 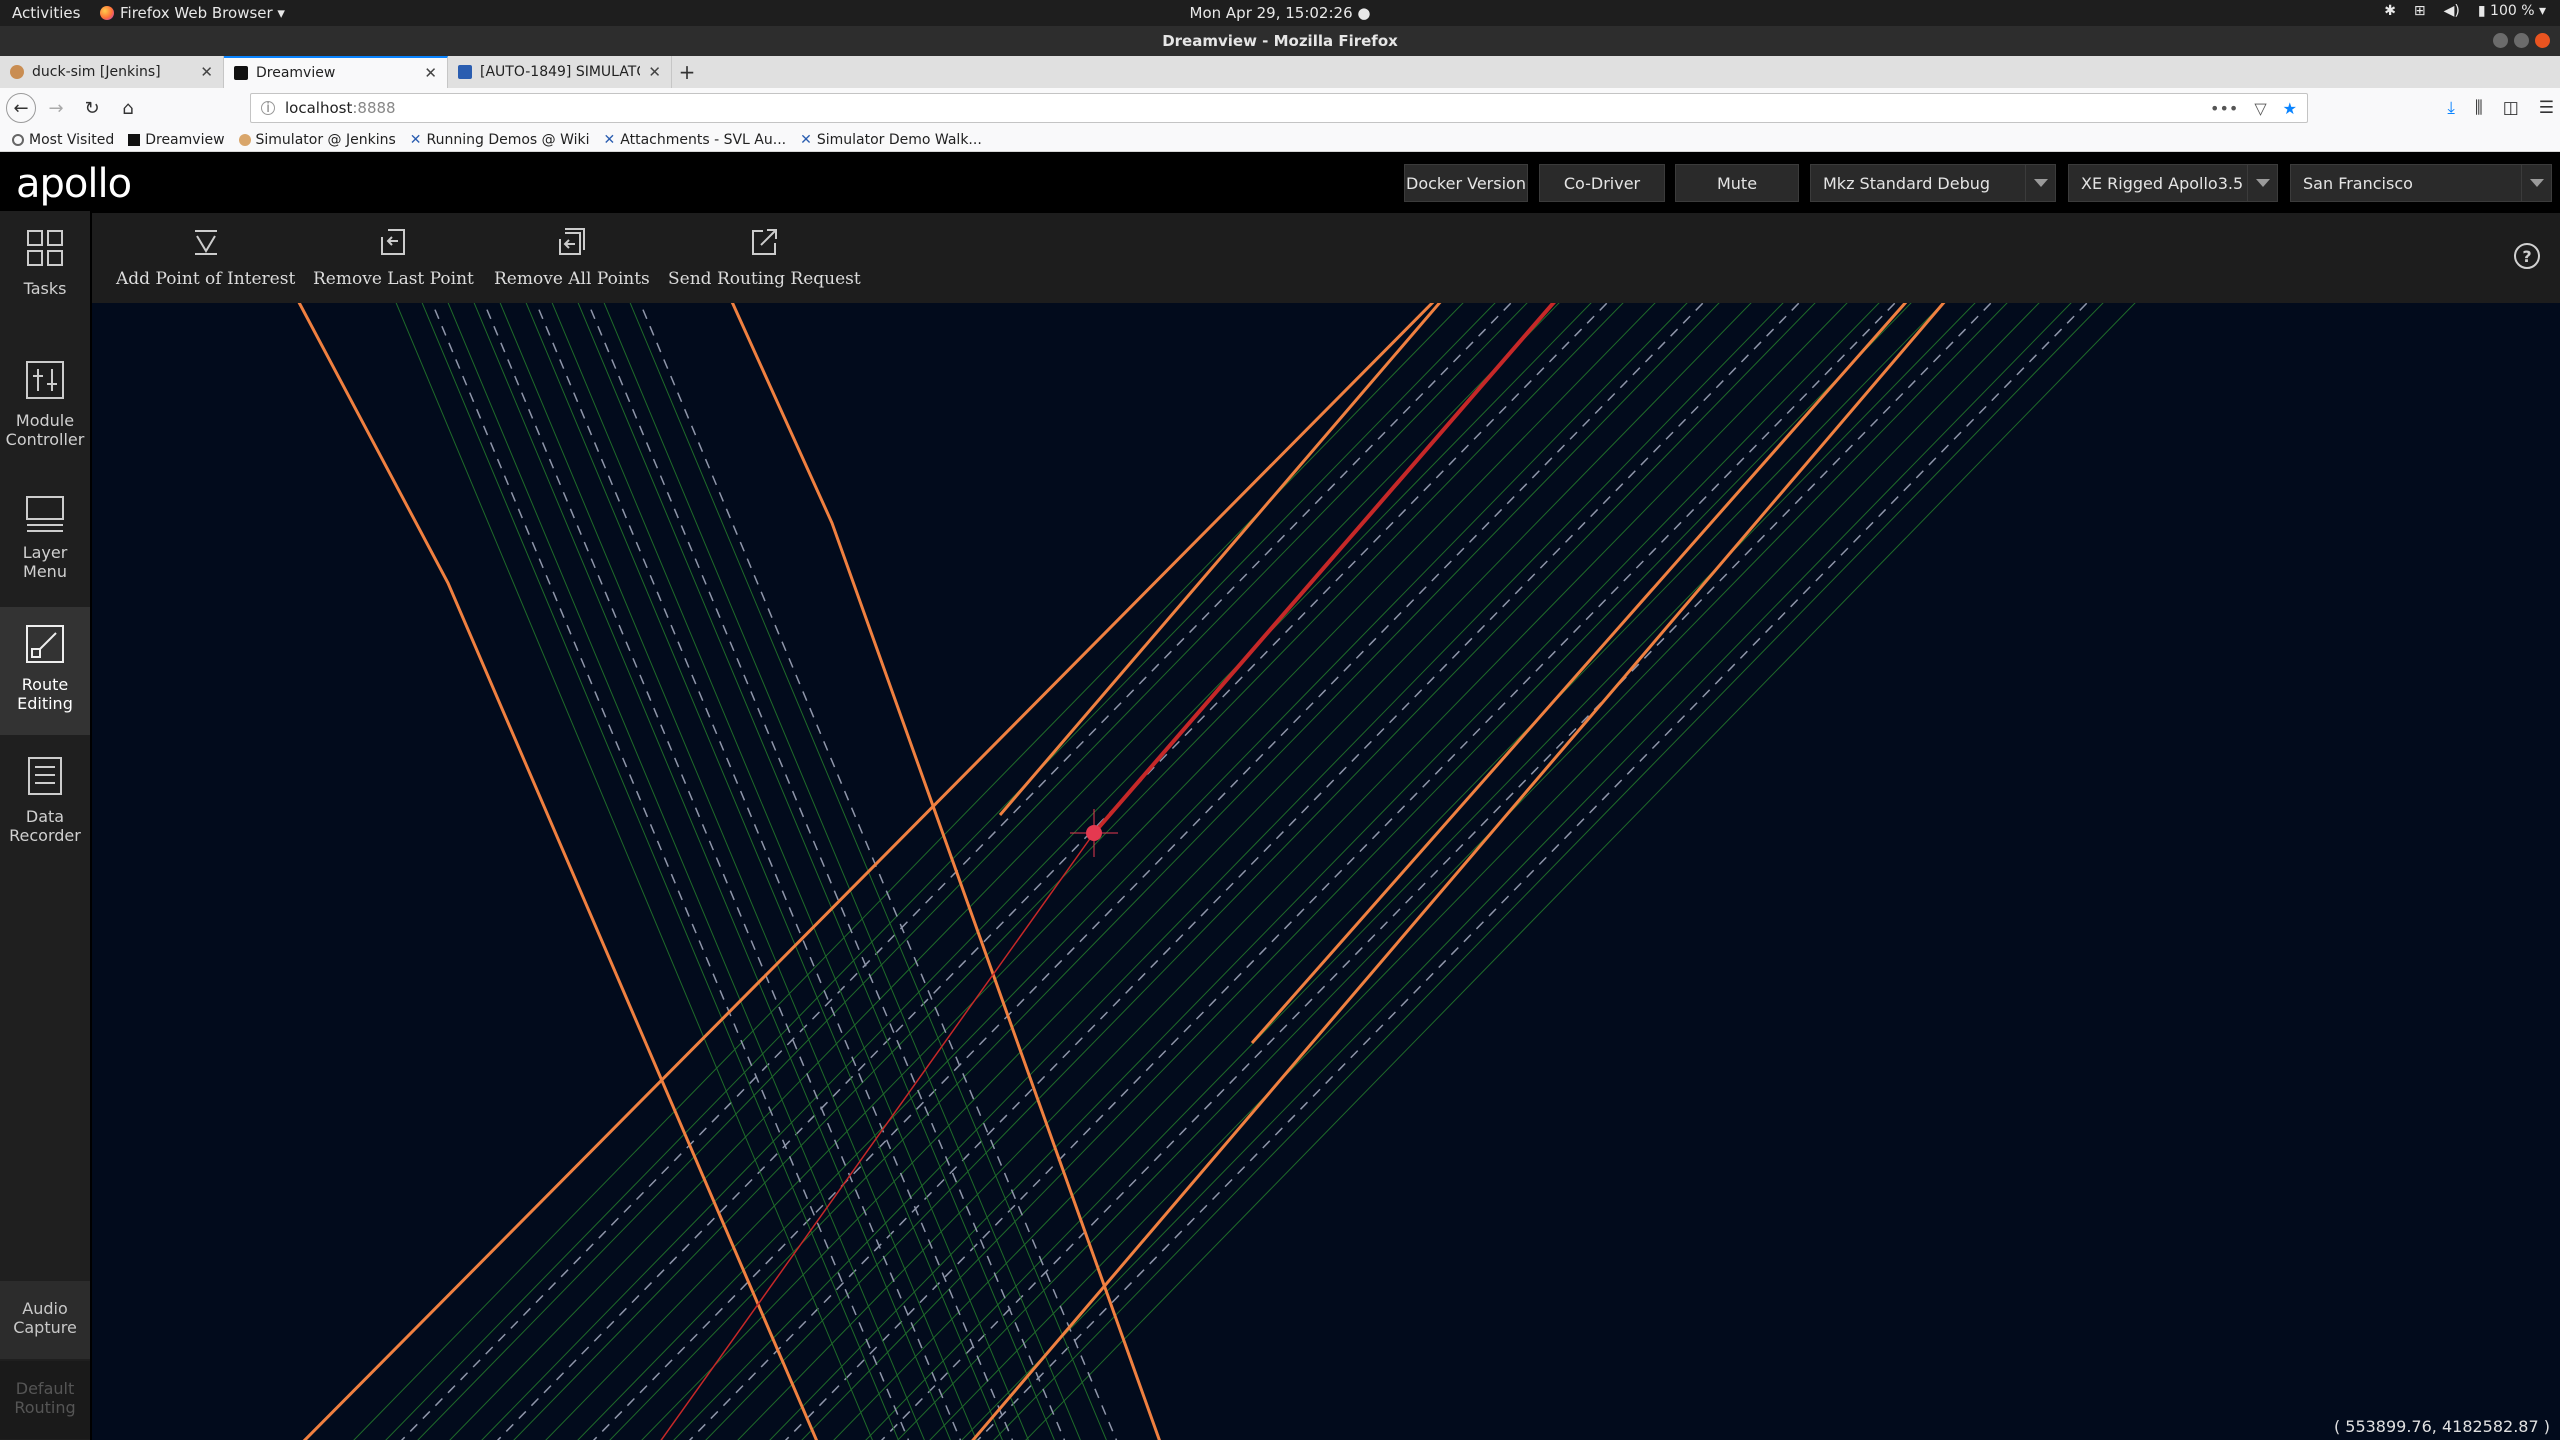 I want to click on system-clock: Mon Apr 29, 15:02:26 ●, so click(x=1280, y=13).